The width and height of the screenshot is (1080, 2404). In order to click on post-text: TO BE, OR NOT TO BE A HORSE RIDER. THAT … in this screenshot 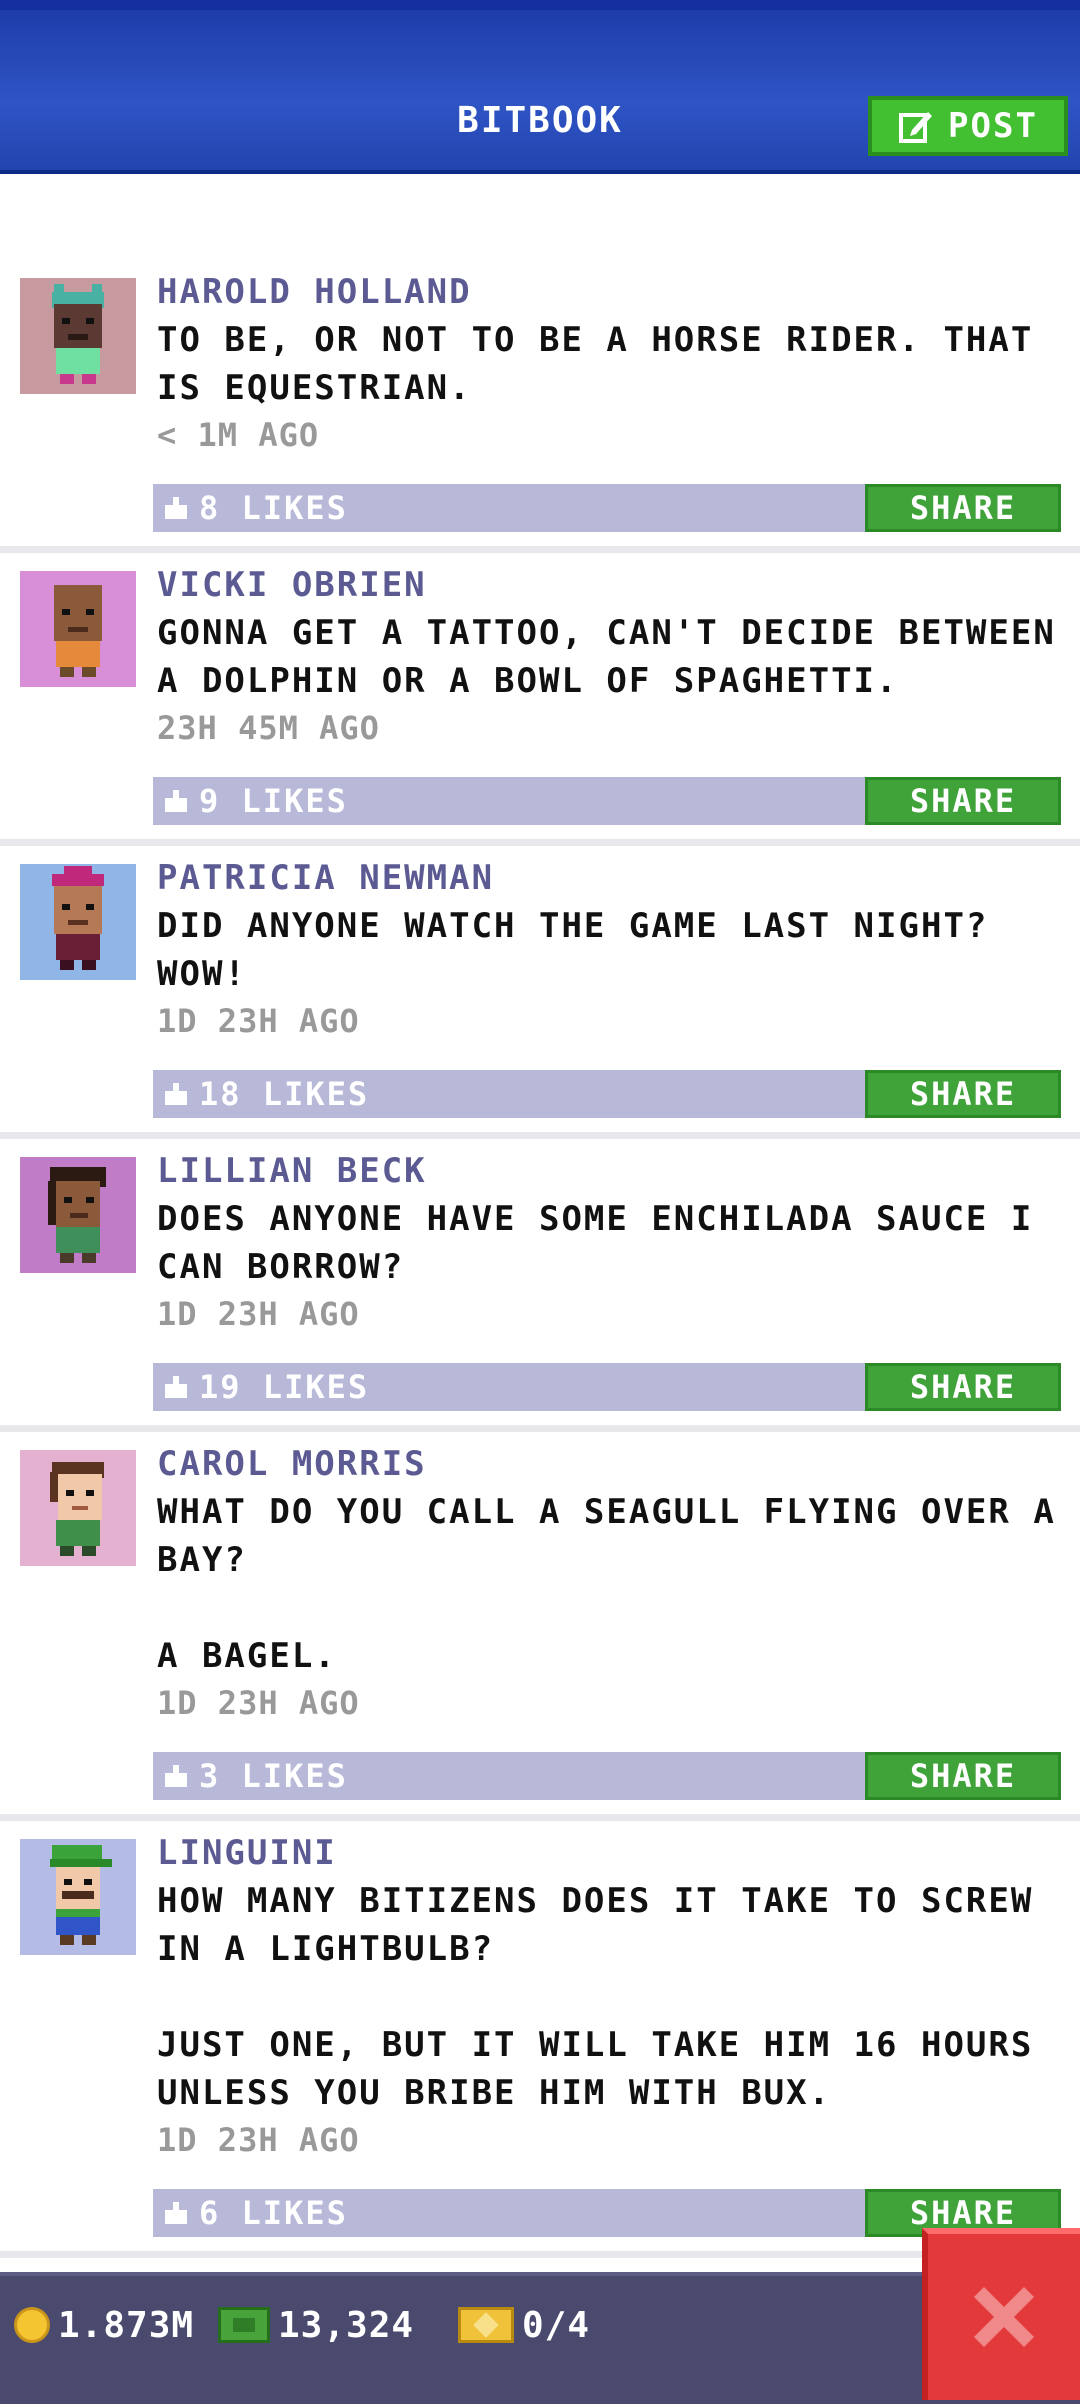, I will do `click(606, 364)`.